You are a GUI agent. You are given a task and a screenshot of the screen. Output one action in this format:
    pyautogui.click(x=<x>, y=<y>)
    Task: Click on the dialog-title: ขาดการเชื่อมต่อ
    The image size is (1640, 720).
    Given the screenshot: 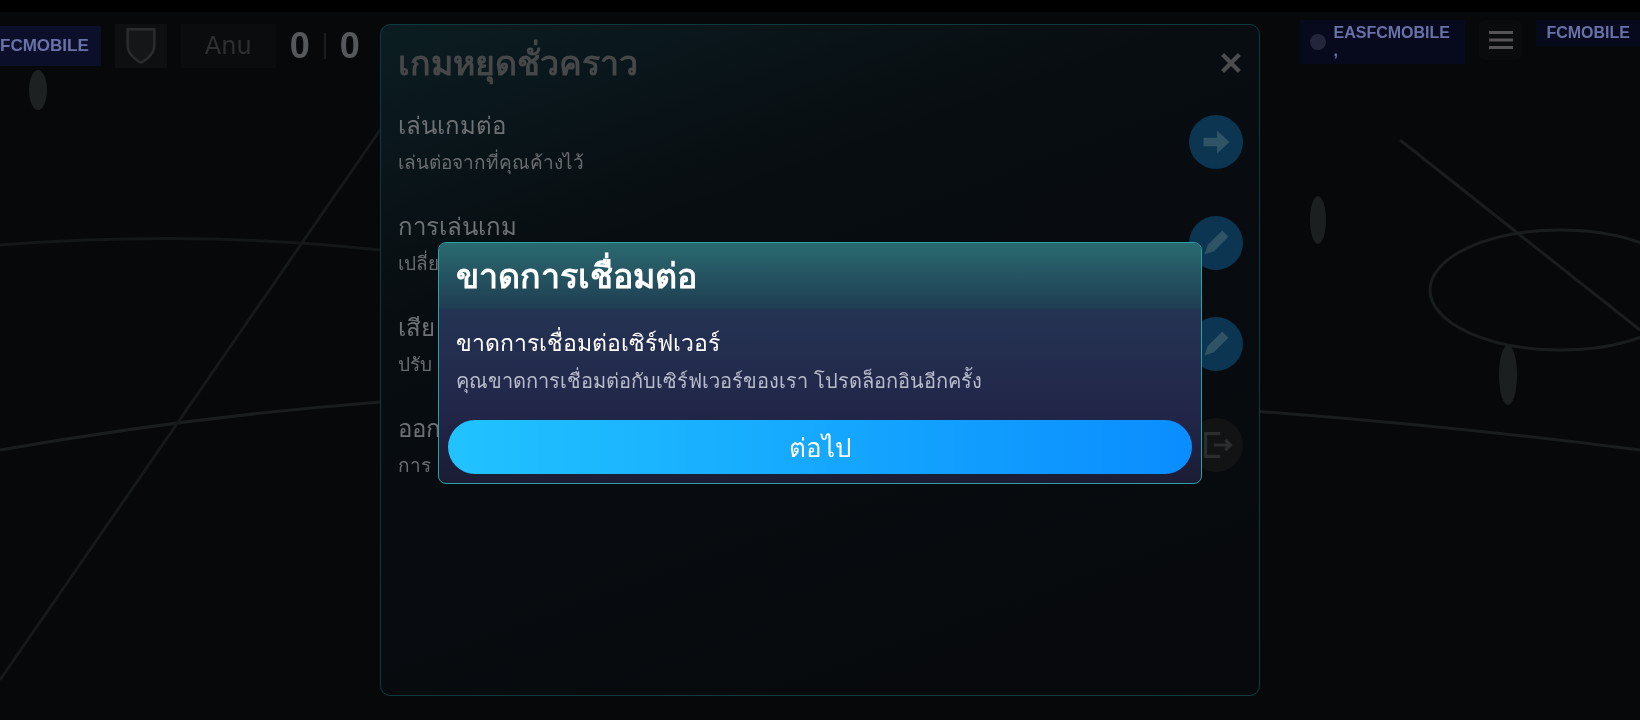 What is the action you would take?
    pyautogui.click(x=576, y=276)
    